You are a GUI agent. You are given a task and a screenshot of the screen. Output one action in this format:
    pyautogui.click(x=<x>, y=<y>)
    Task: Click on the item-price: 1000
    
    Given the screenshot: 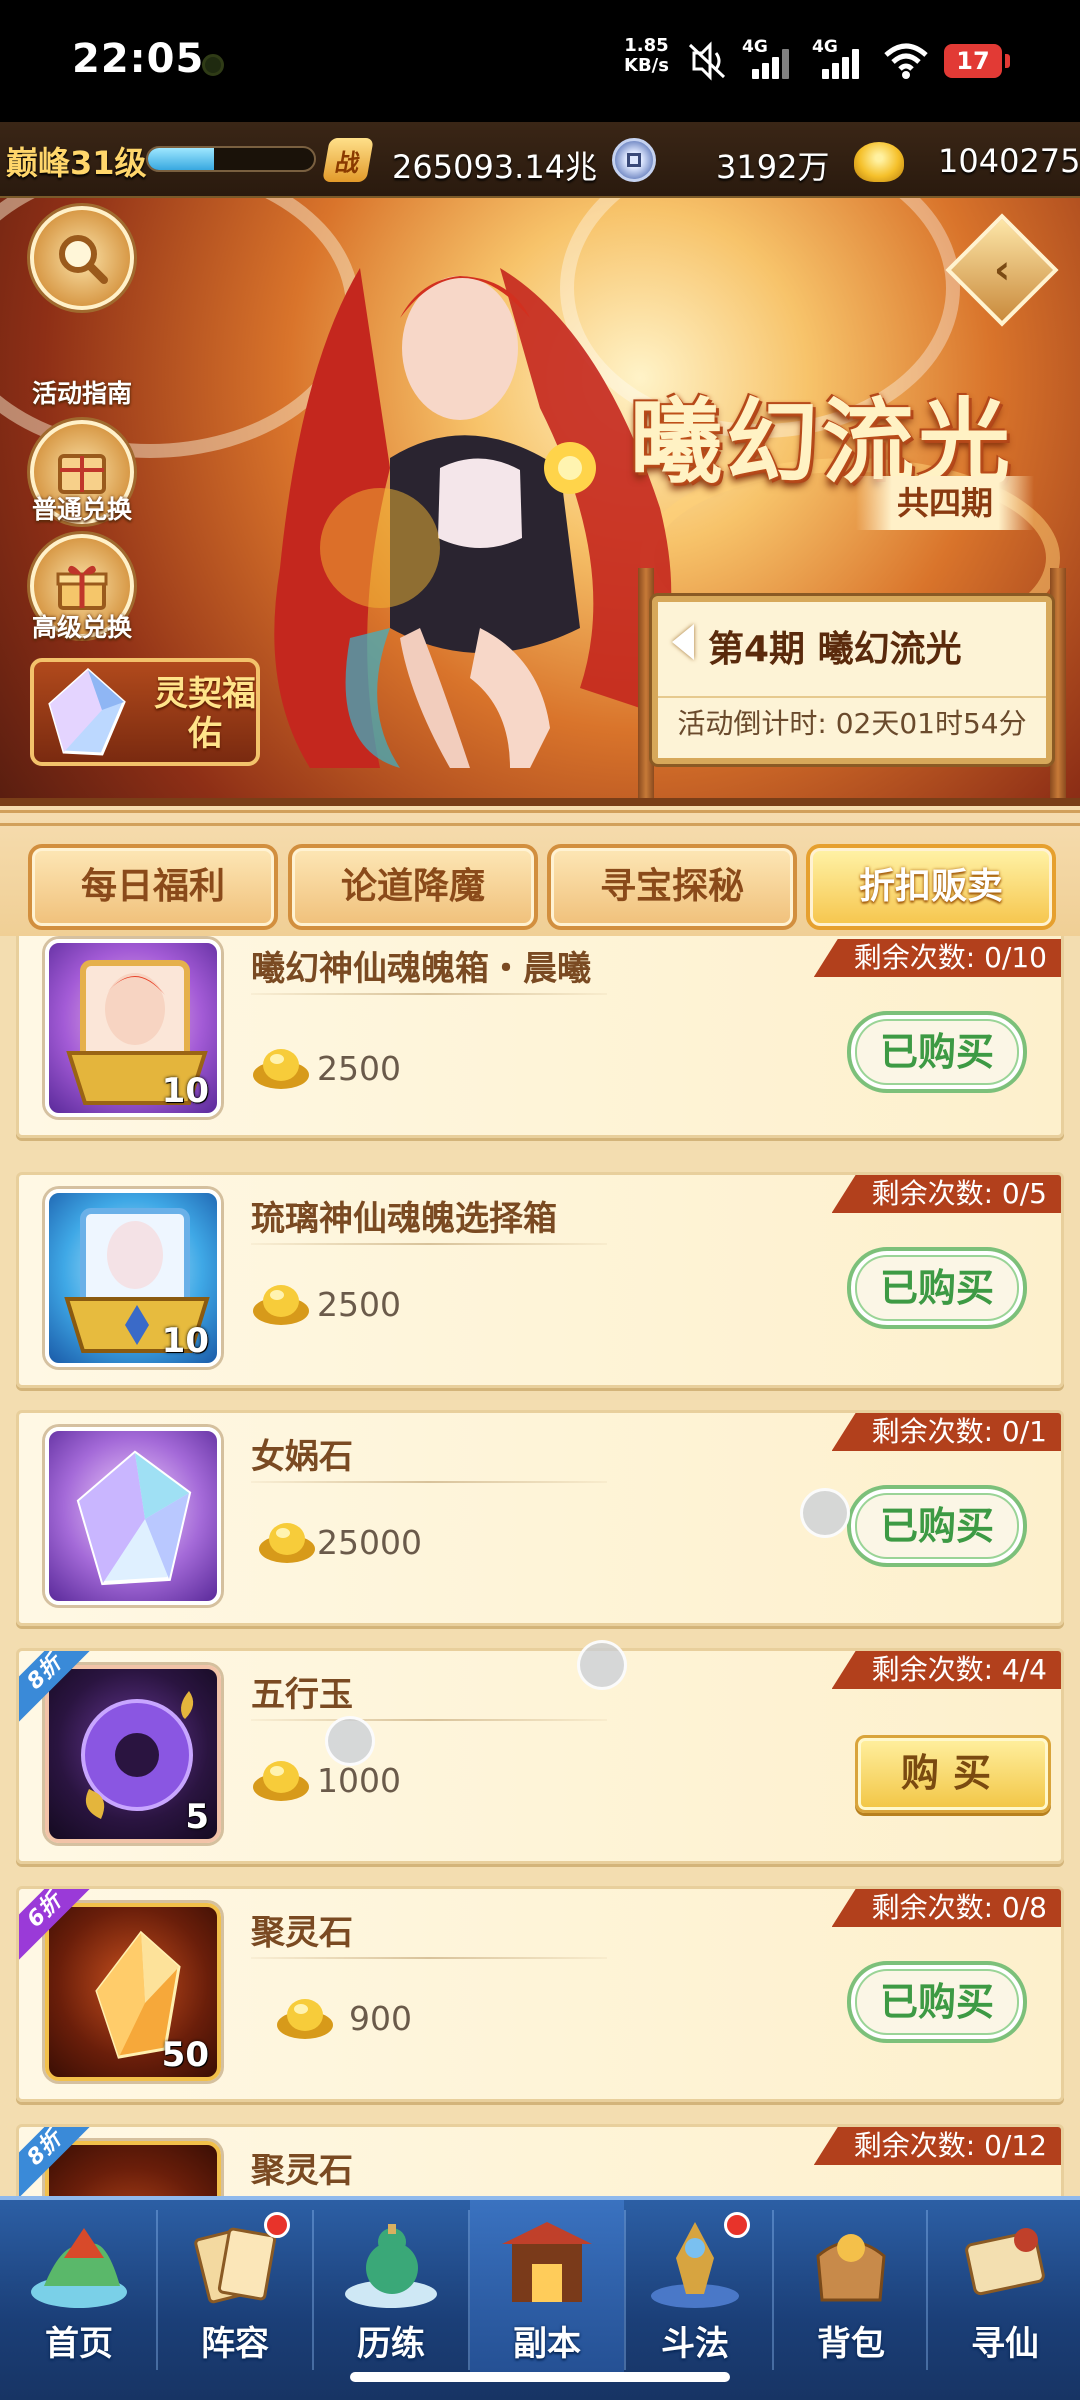 What is the action you would take?
    pyautogui.click(x=359, y=1780)
    